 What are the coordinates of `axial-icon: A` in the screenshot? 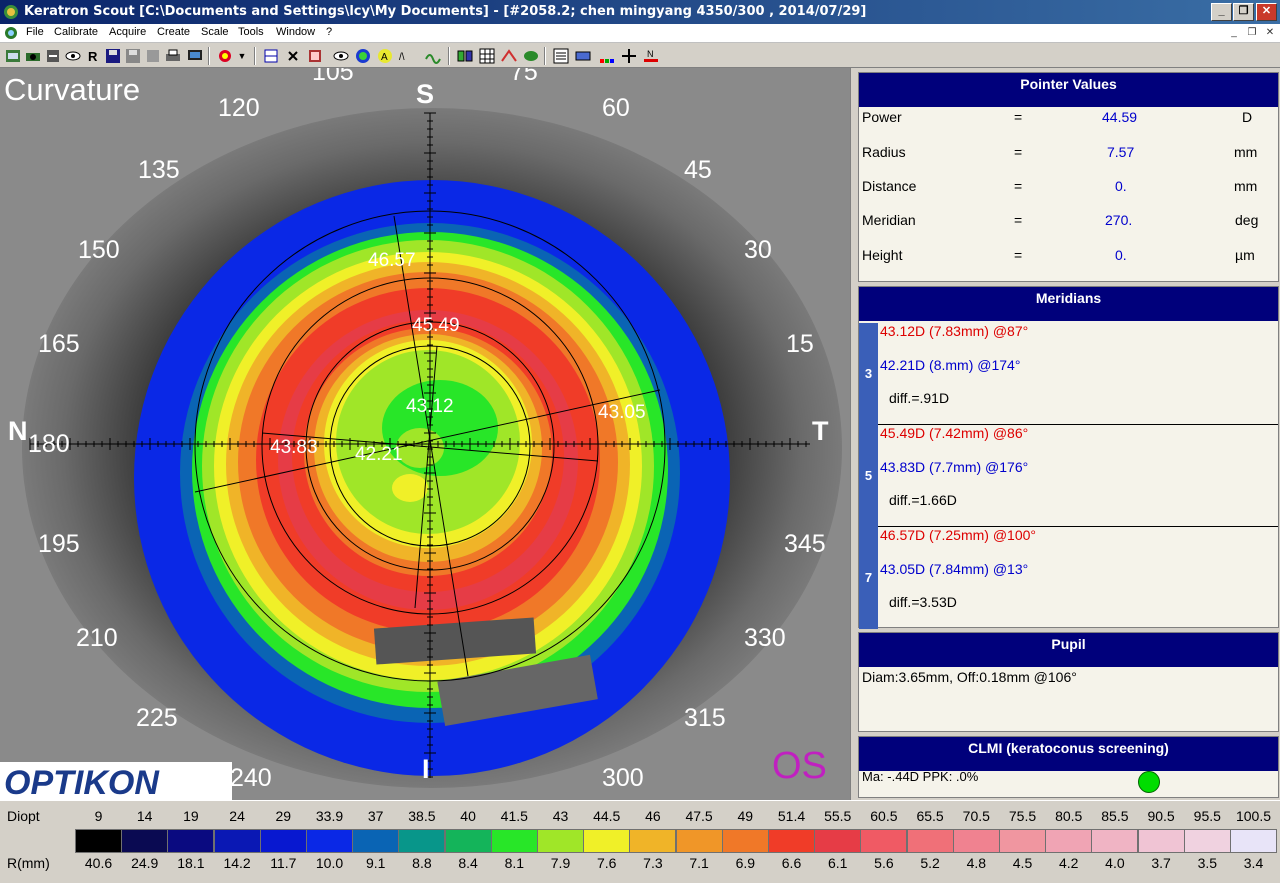 It's located at (385, 56).